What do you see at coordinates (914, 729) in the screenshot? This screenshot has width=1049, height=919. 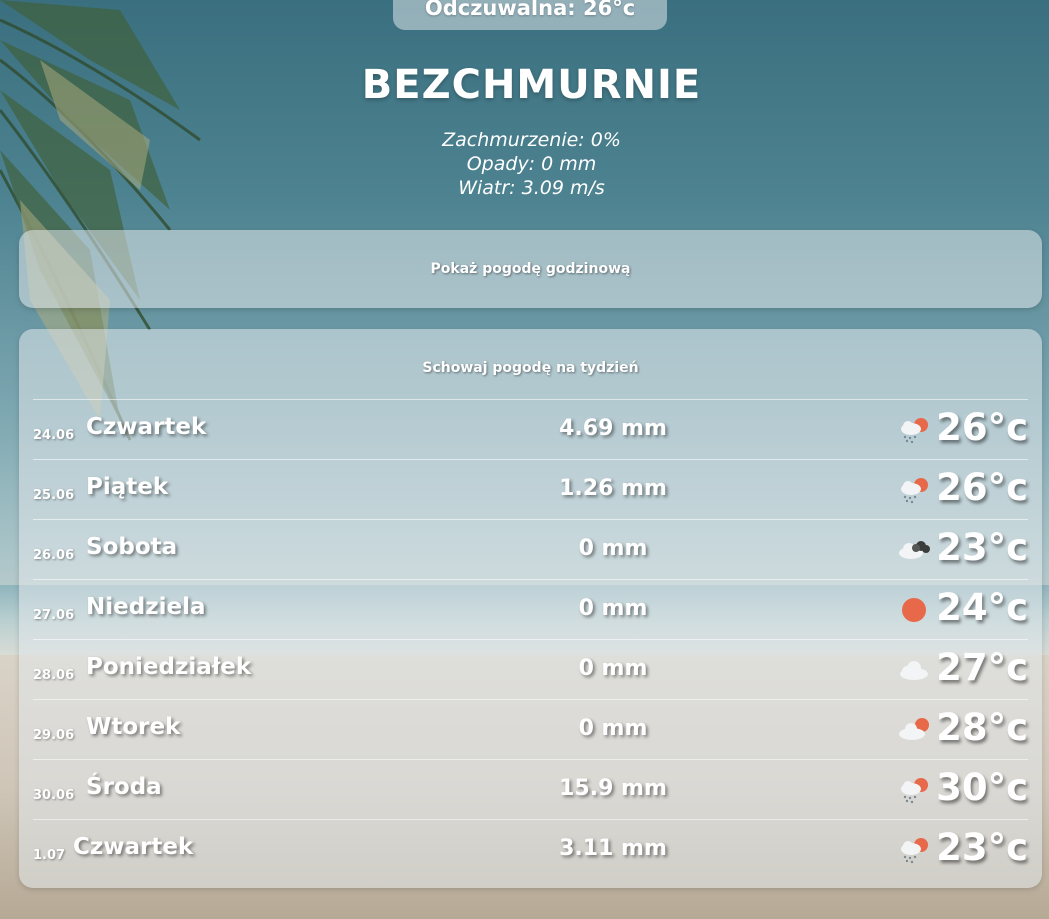 I see `cloud-sun-icon` at bounding box center [914, 729].